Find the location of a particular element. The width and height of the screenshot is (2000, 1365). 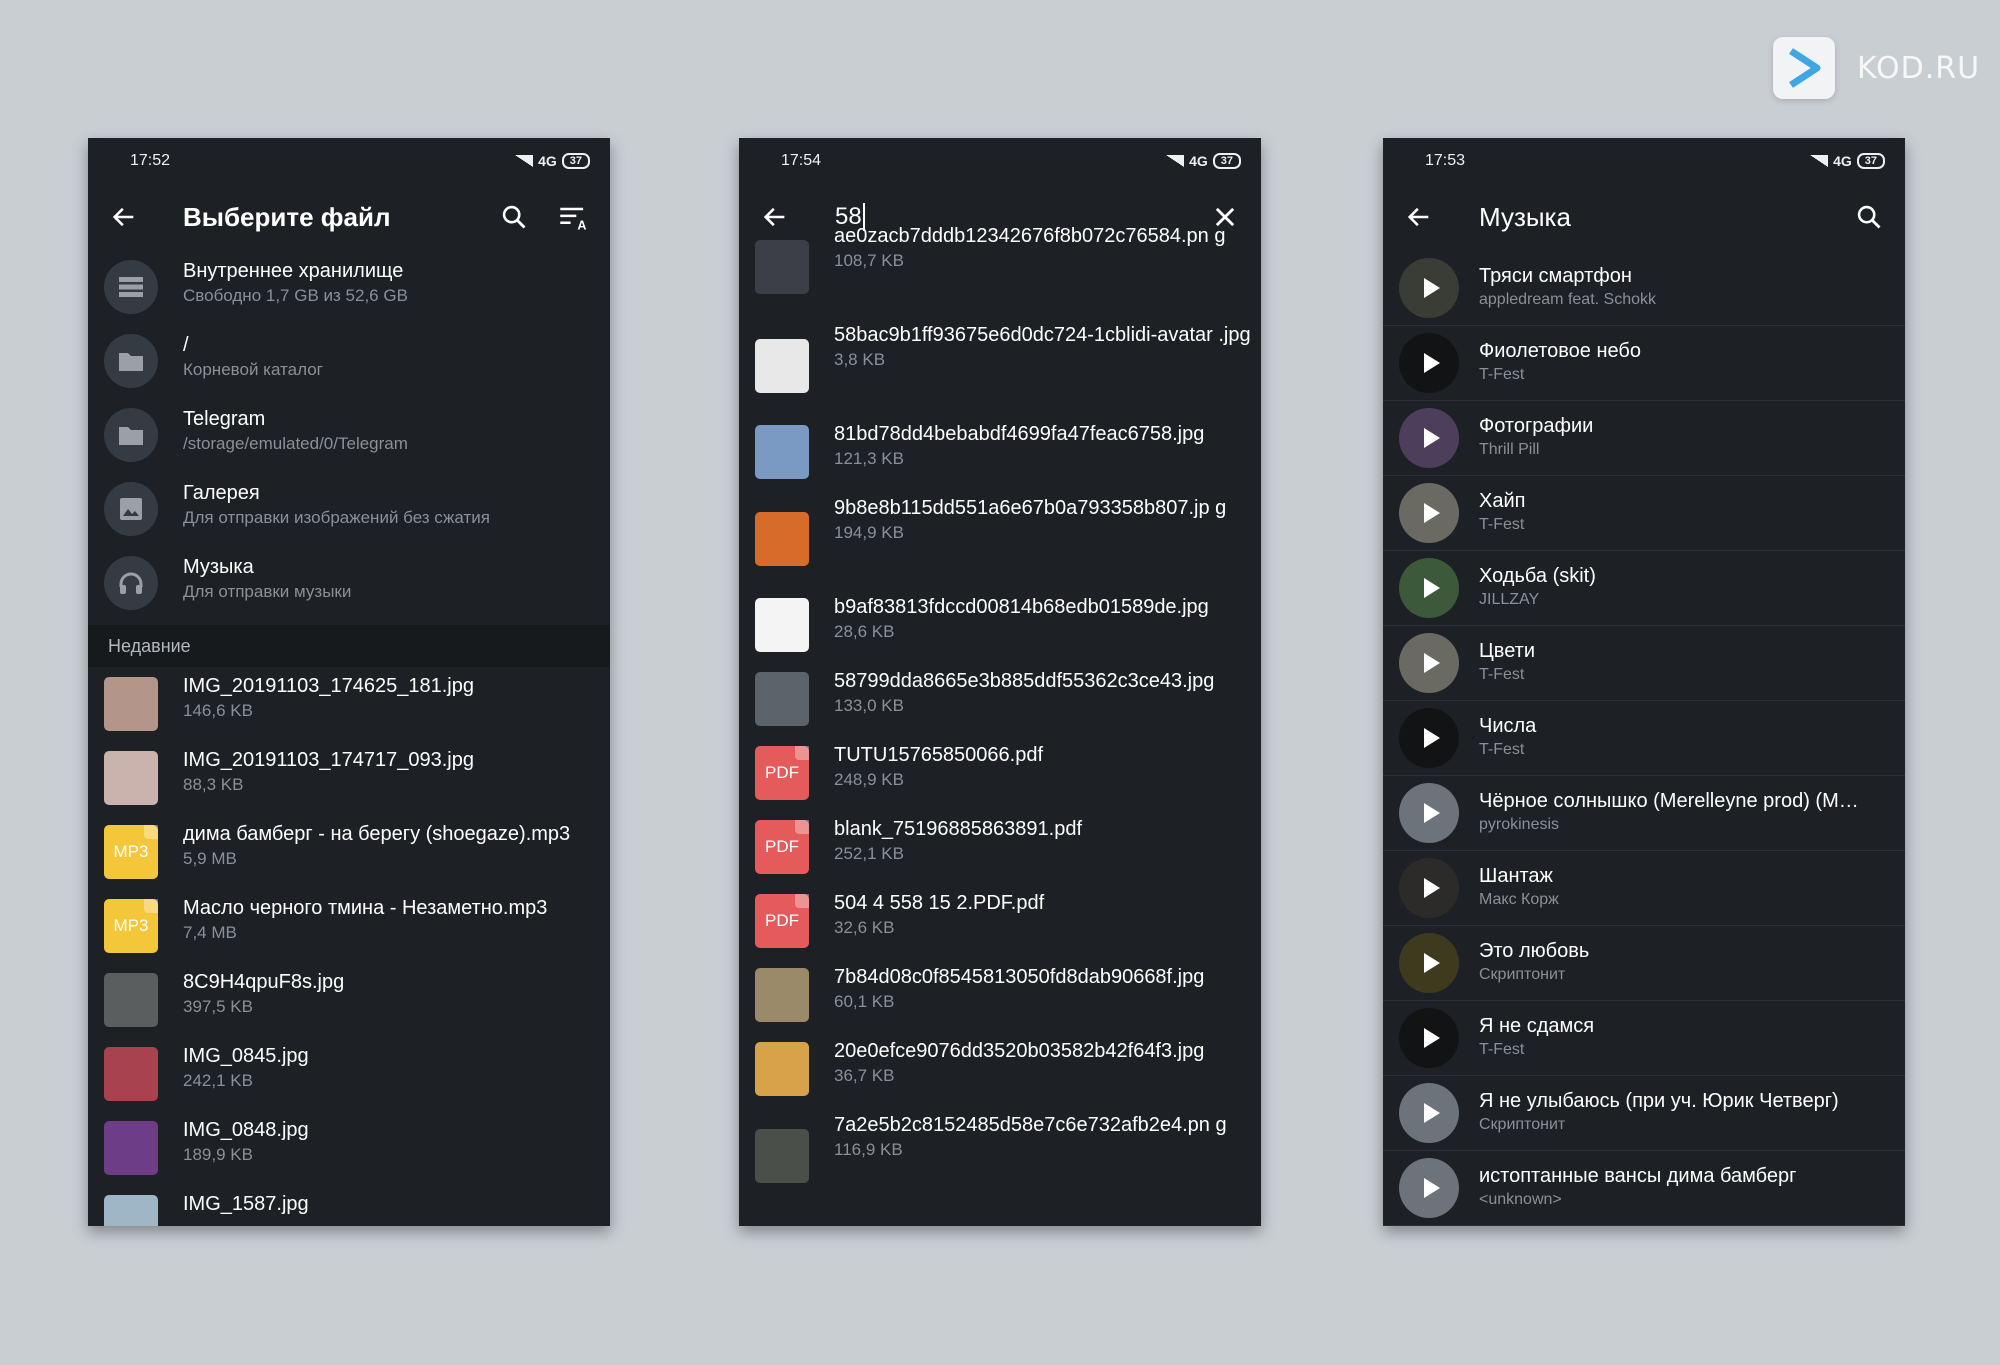

track-title: Я не сдамся is located at coordinates (1537, 1026).